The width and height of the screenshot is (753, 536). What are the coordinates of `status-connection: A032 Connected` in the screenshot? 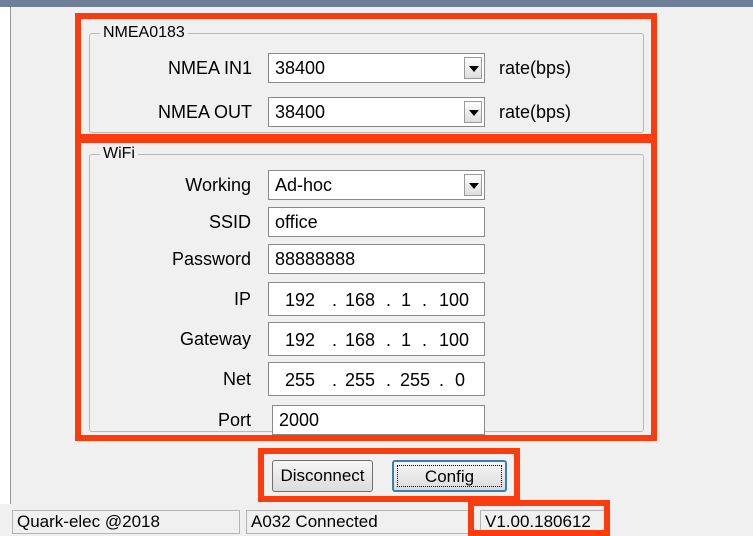 It's located at (360, 522).